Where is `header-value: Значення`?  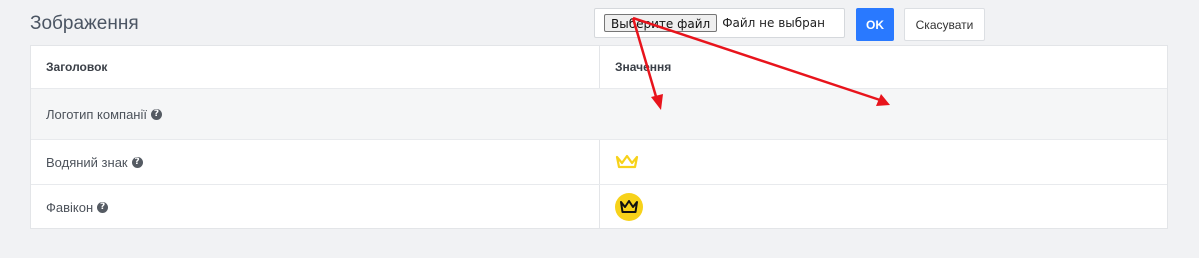
header-value: Значення is located at coordinates (643, 67).